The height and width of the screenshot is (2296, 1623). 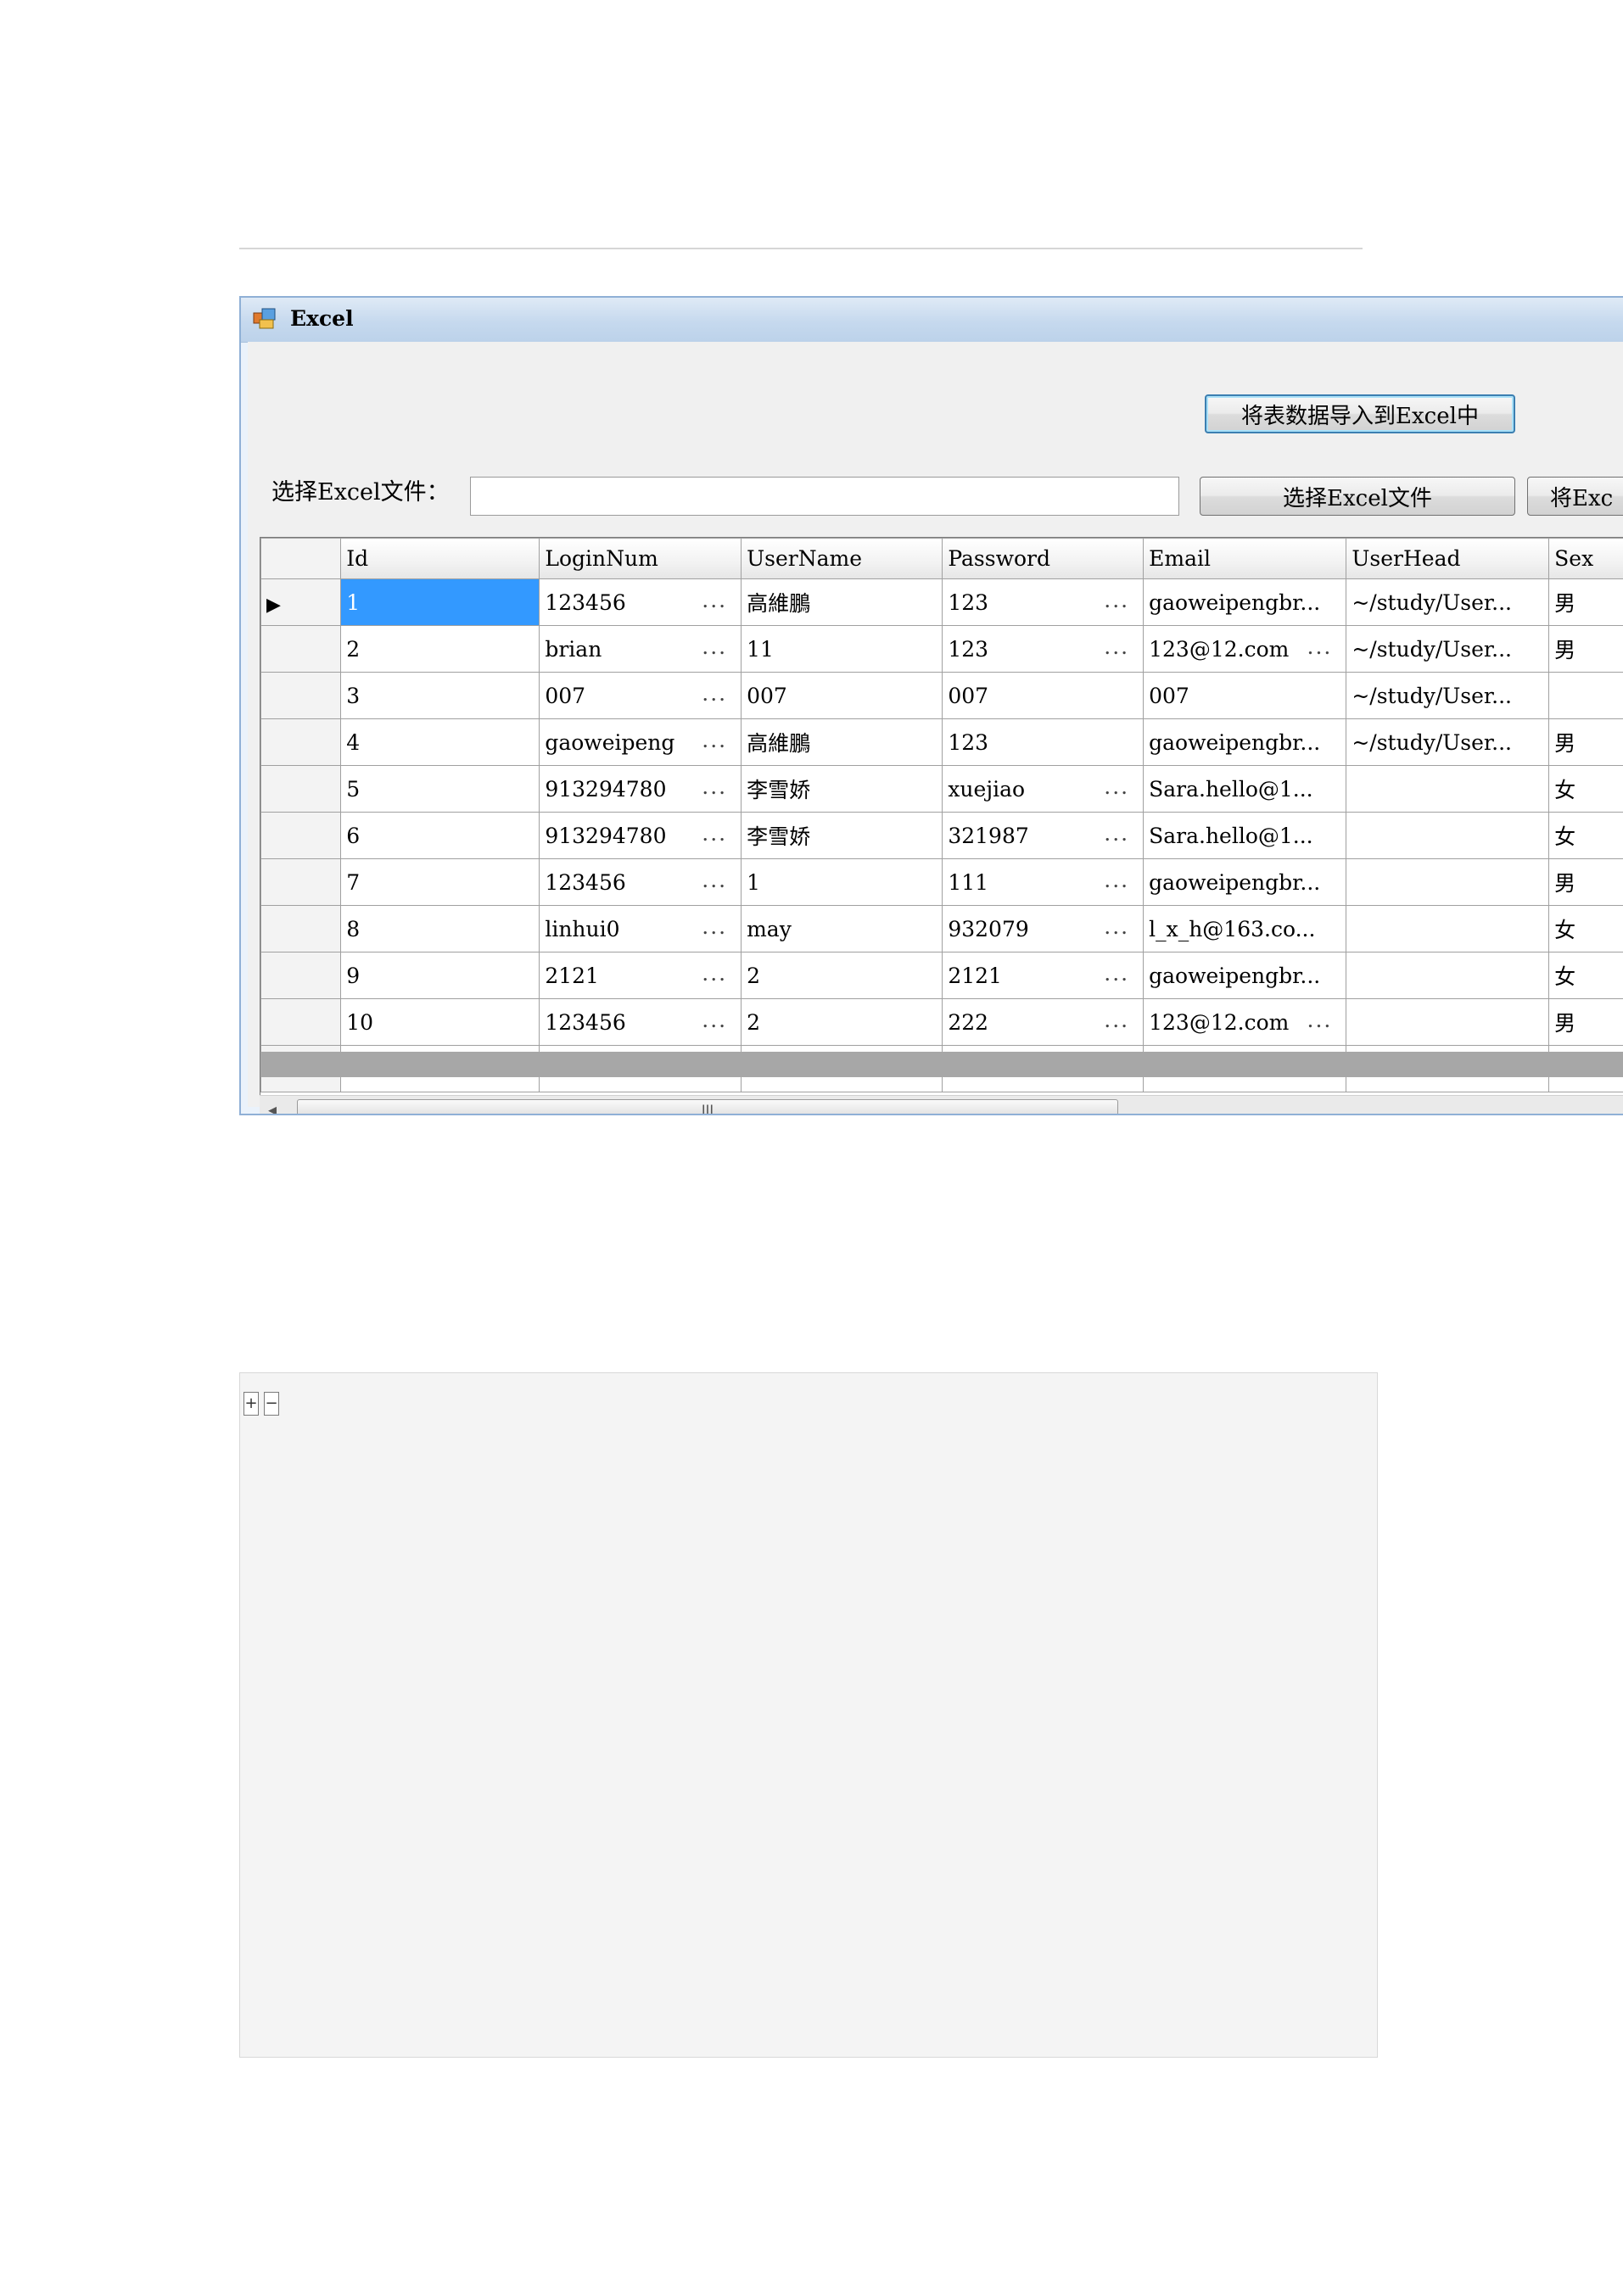 I want to click on table-row: 8 linhui0... may 932079... l_x_h@163.co... 女, so click(x=941, y=928).